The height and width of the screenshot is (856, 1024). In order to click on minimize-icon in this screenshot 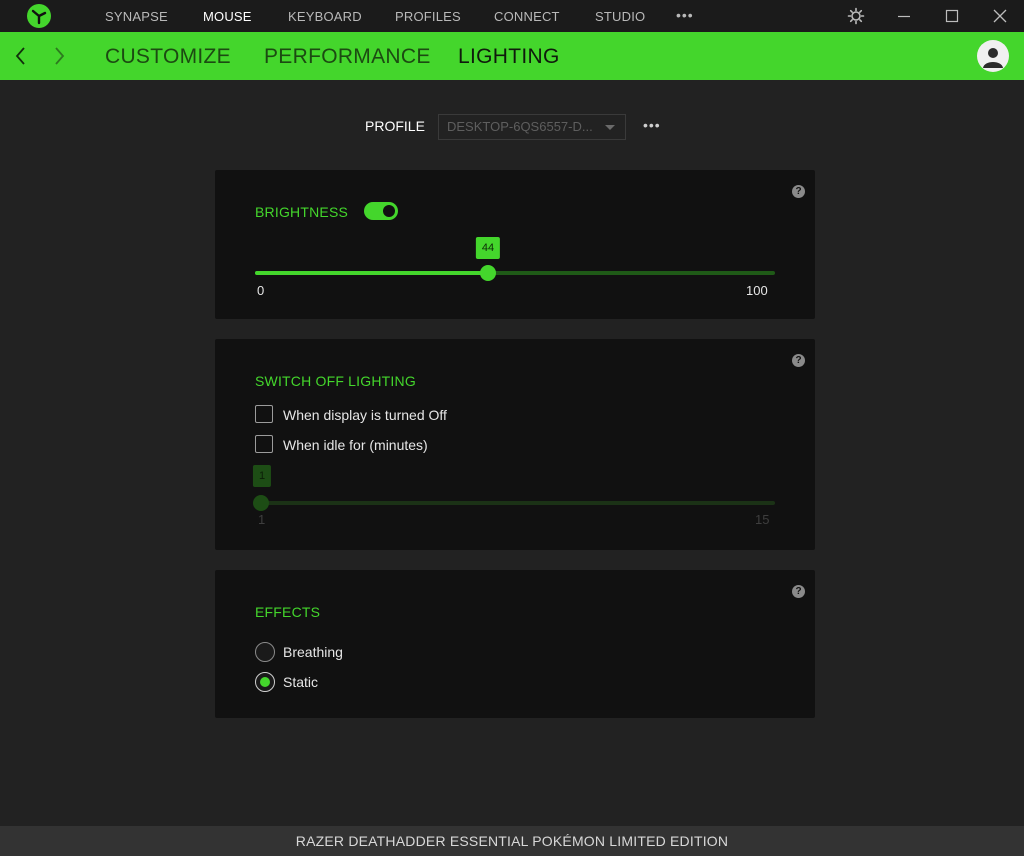, I will do `click(904, 16)`.